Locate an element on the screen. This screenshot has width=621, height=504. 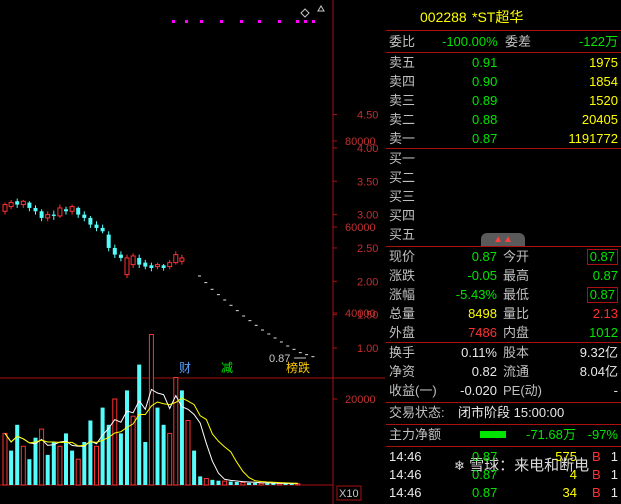
event-tag-reduce: 减 is located at coordinates (227, 368).